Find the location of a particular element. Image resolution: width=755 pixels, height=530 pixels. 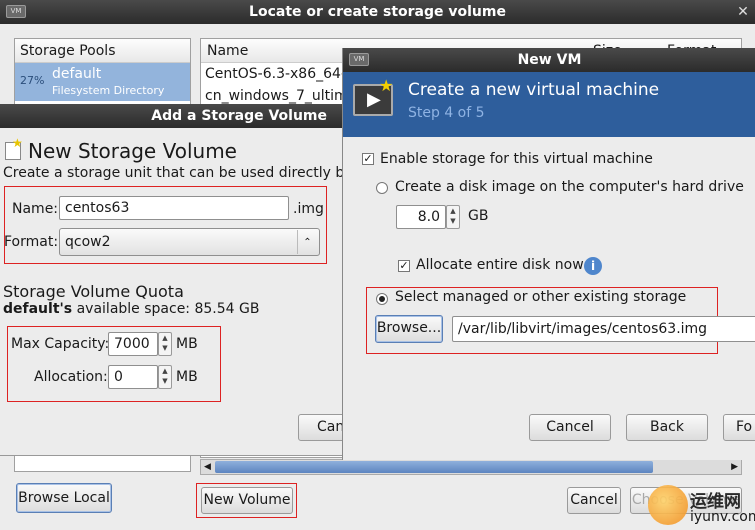

add-volume-heading: New Storage Volume is located at coordinates (132, 151).